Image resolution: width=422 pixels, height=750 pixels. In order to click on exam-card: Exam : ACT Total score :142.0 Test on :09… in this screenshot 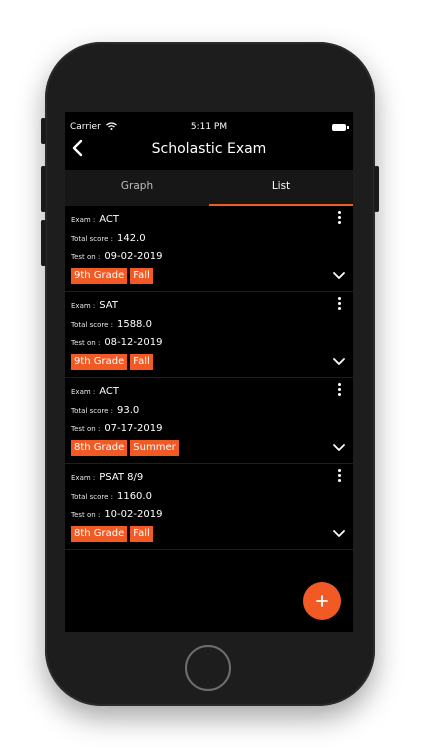, I will do `click(209, 249)`.